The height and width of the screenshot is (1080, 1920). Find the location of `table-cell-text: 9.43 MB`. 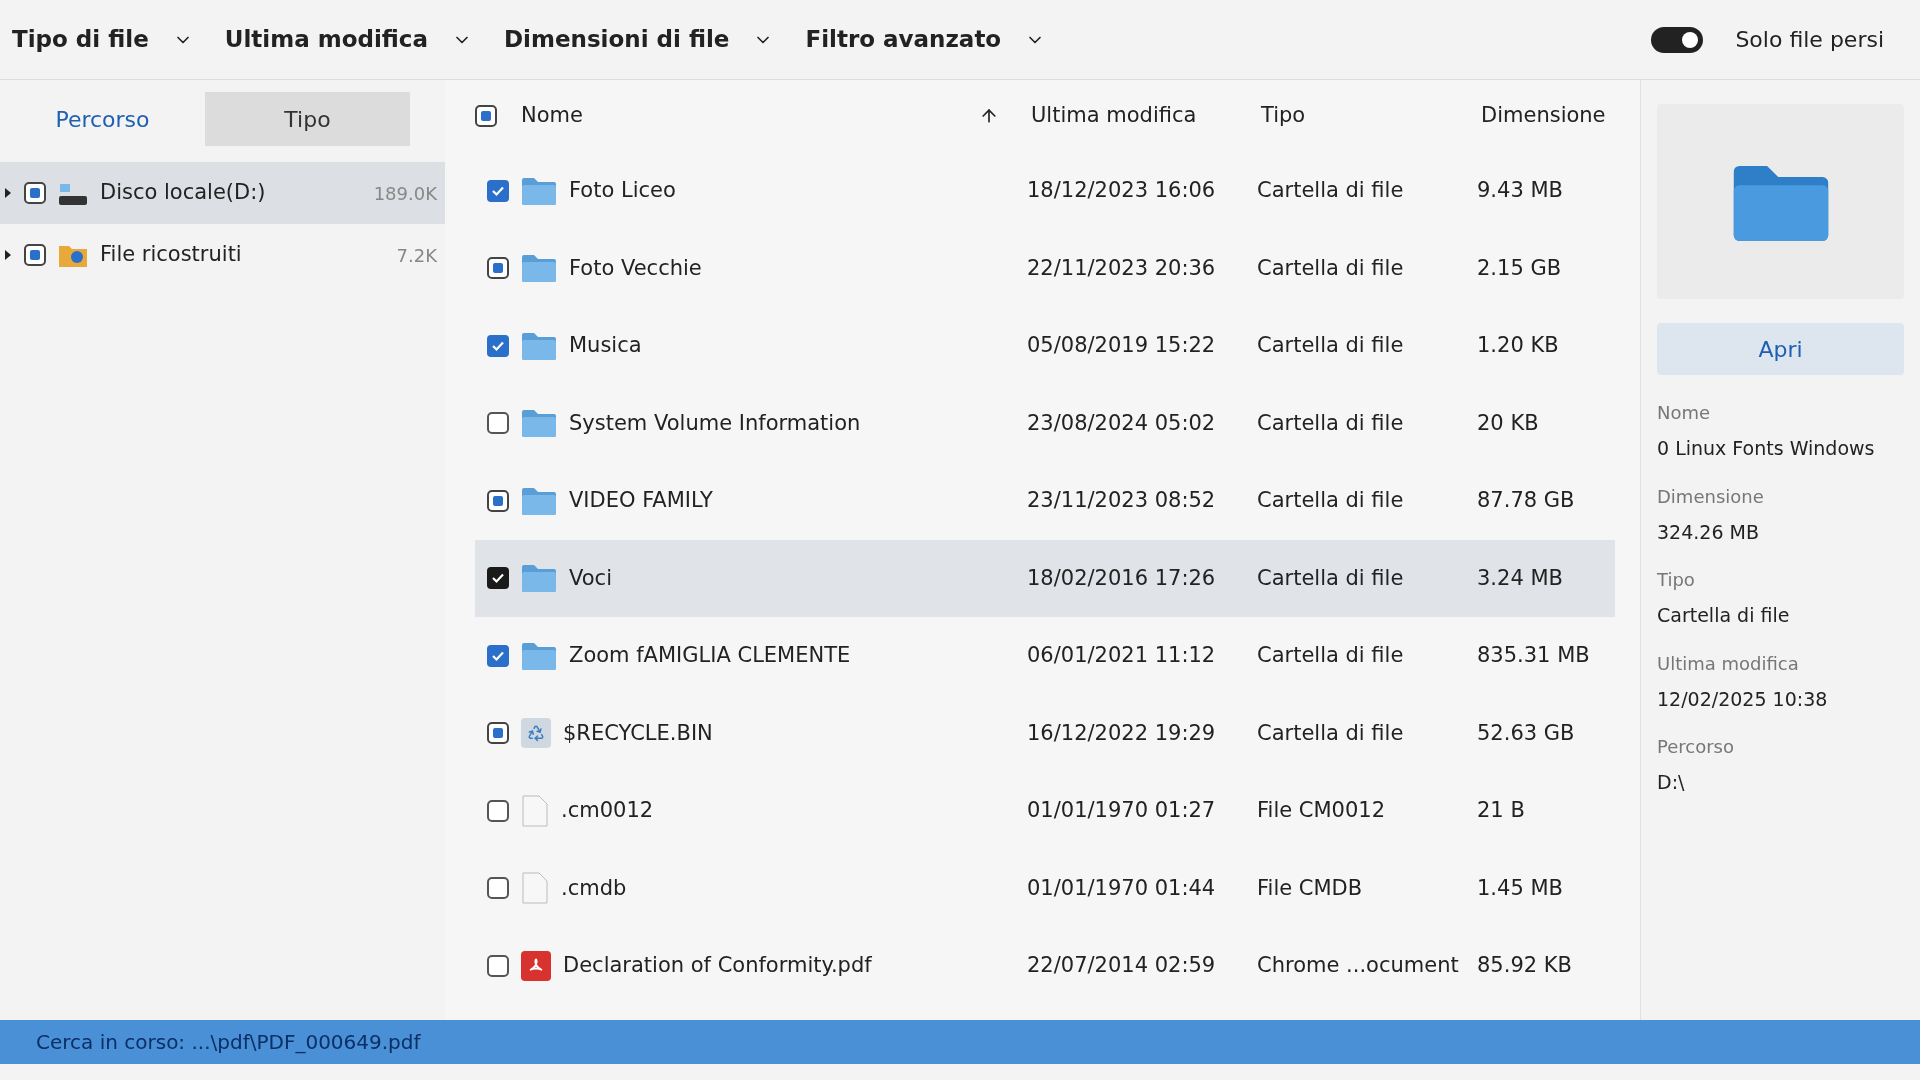

table-cell-text: 9.43 MB is located at coordinates (1520, 190).